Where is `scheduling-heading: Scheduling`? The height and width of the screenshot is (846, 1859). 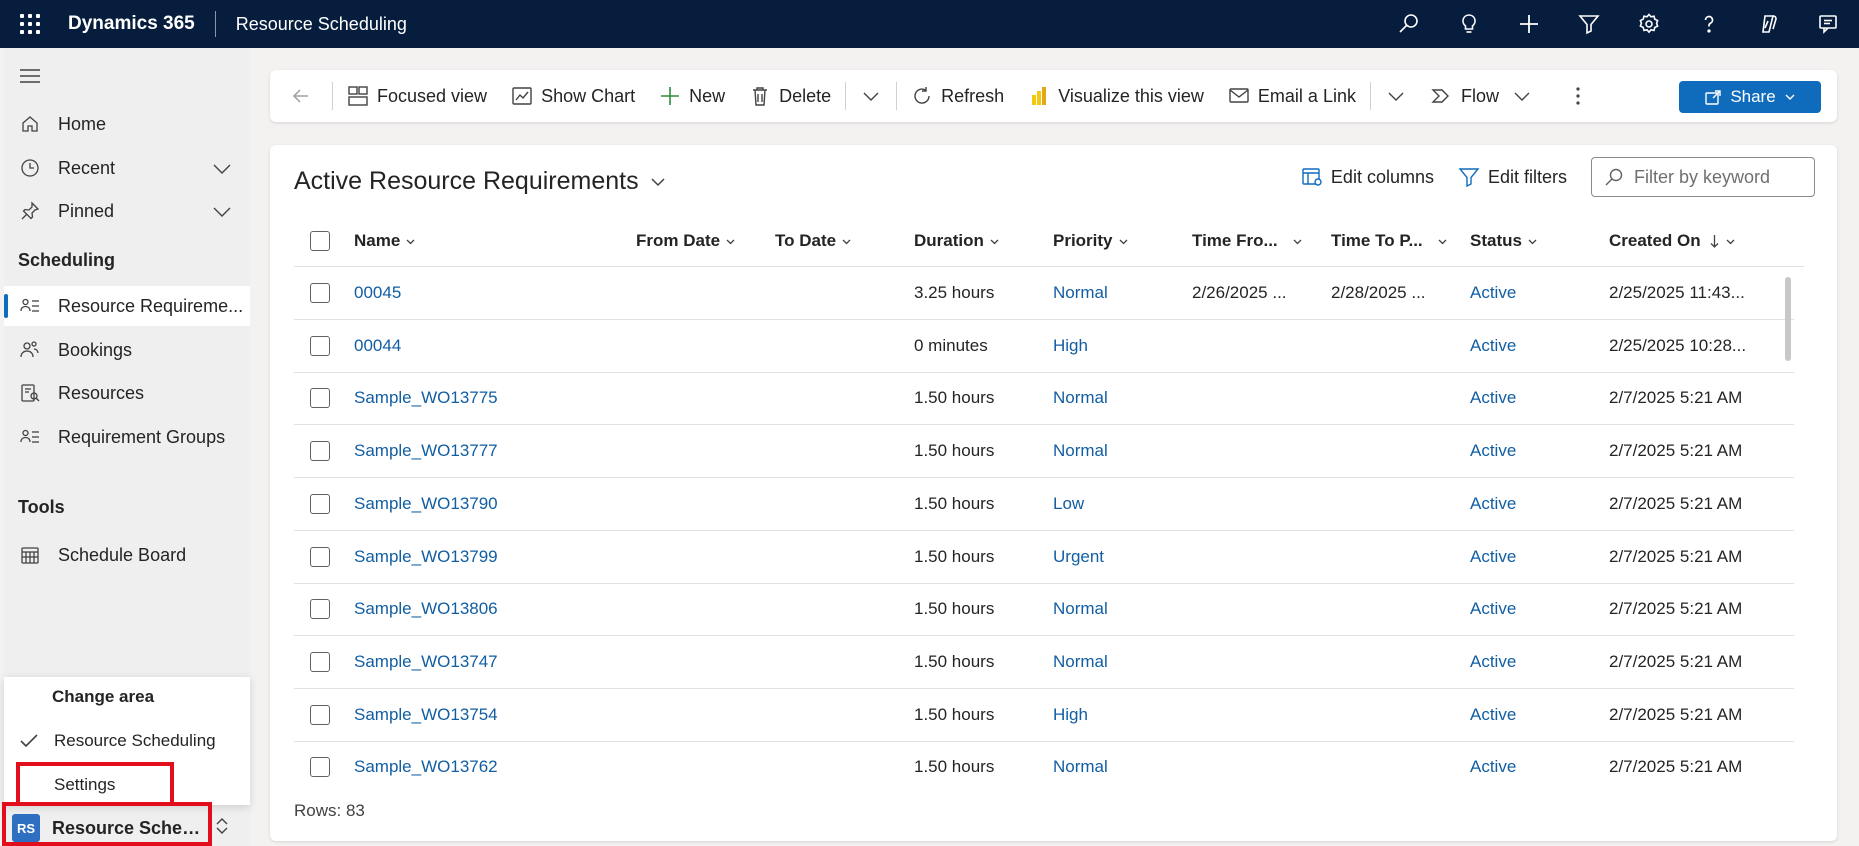
scheduling-heading: Scheduling is located at coordinates (67, 260).